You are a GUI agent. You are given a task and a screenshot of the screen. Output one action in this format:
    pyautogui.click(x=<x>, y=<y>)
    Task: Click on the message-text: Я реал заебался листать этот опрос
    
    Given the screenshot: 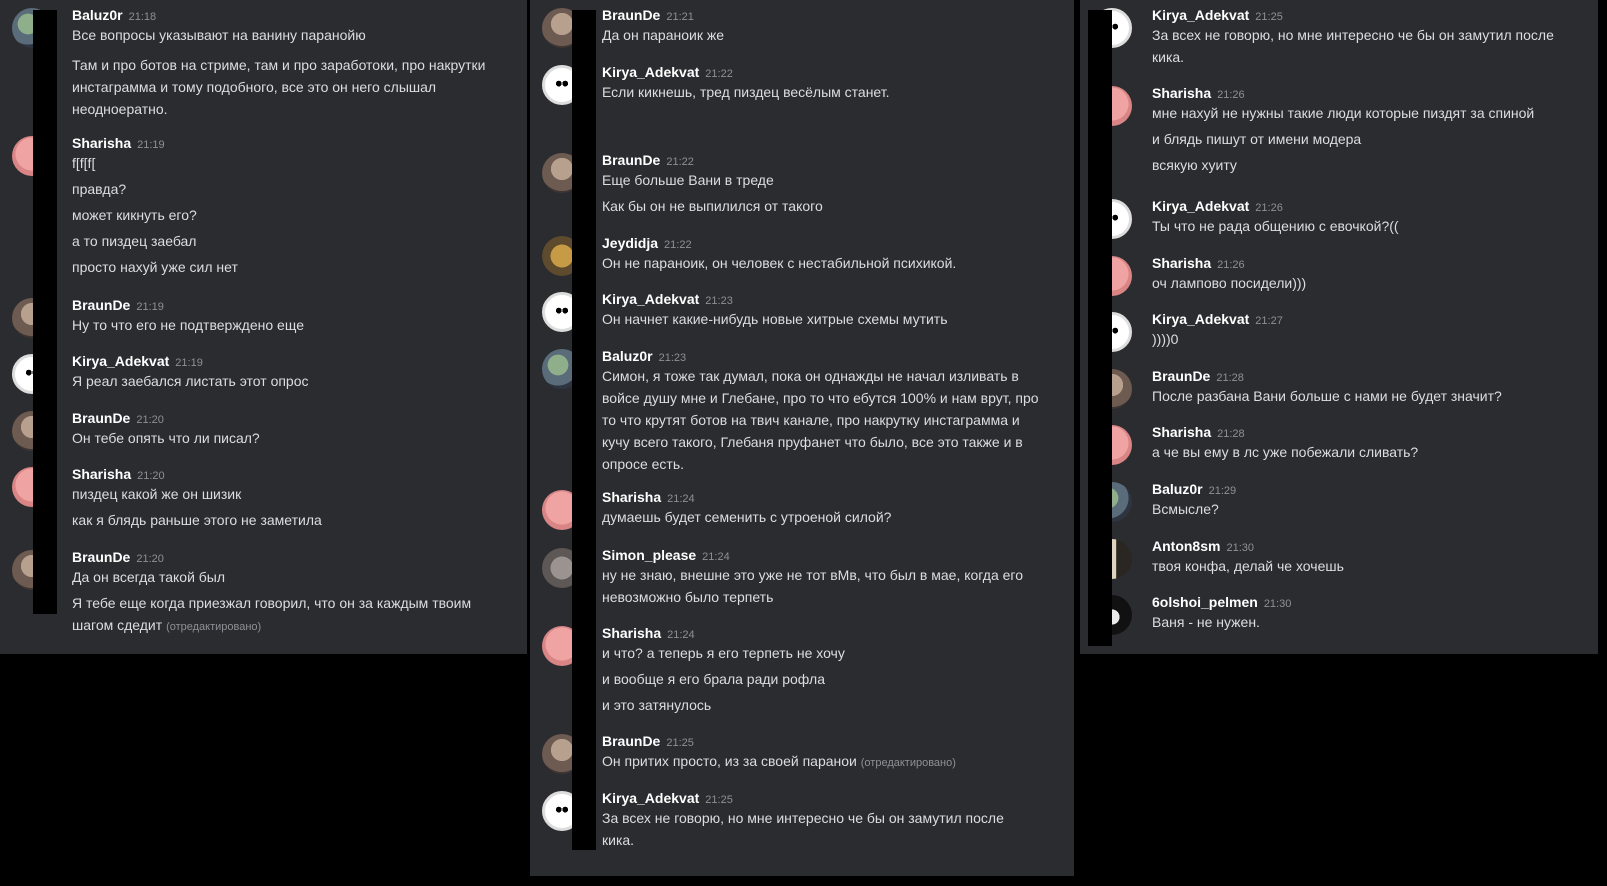 What is the action you would take?
    pyautogui.click(x=190, y=381)
    